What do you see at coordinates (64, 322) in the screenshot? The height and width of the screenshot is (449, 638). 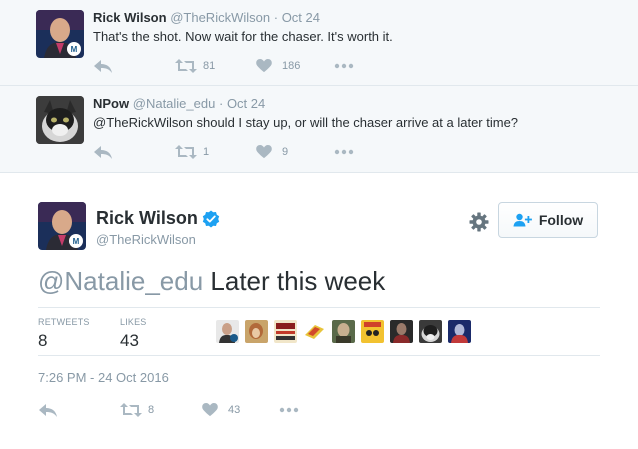 I see `retweets-label: RETWEETS` at bounding box center [64, 322].